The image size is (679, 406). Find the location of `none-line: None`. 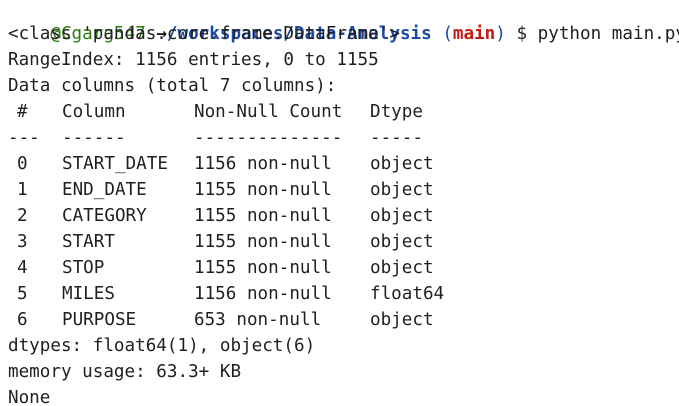

none-line: None is located at coordinates (29, 397).